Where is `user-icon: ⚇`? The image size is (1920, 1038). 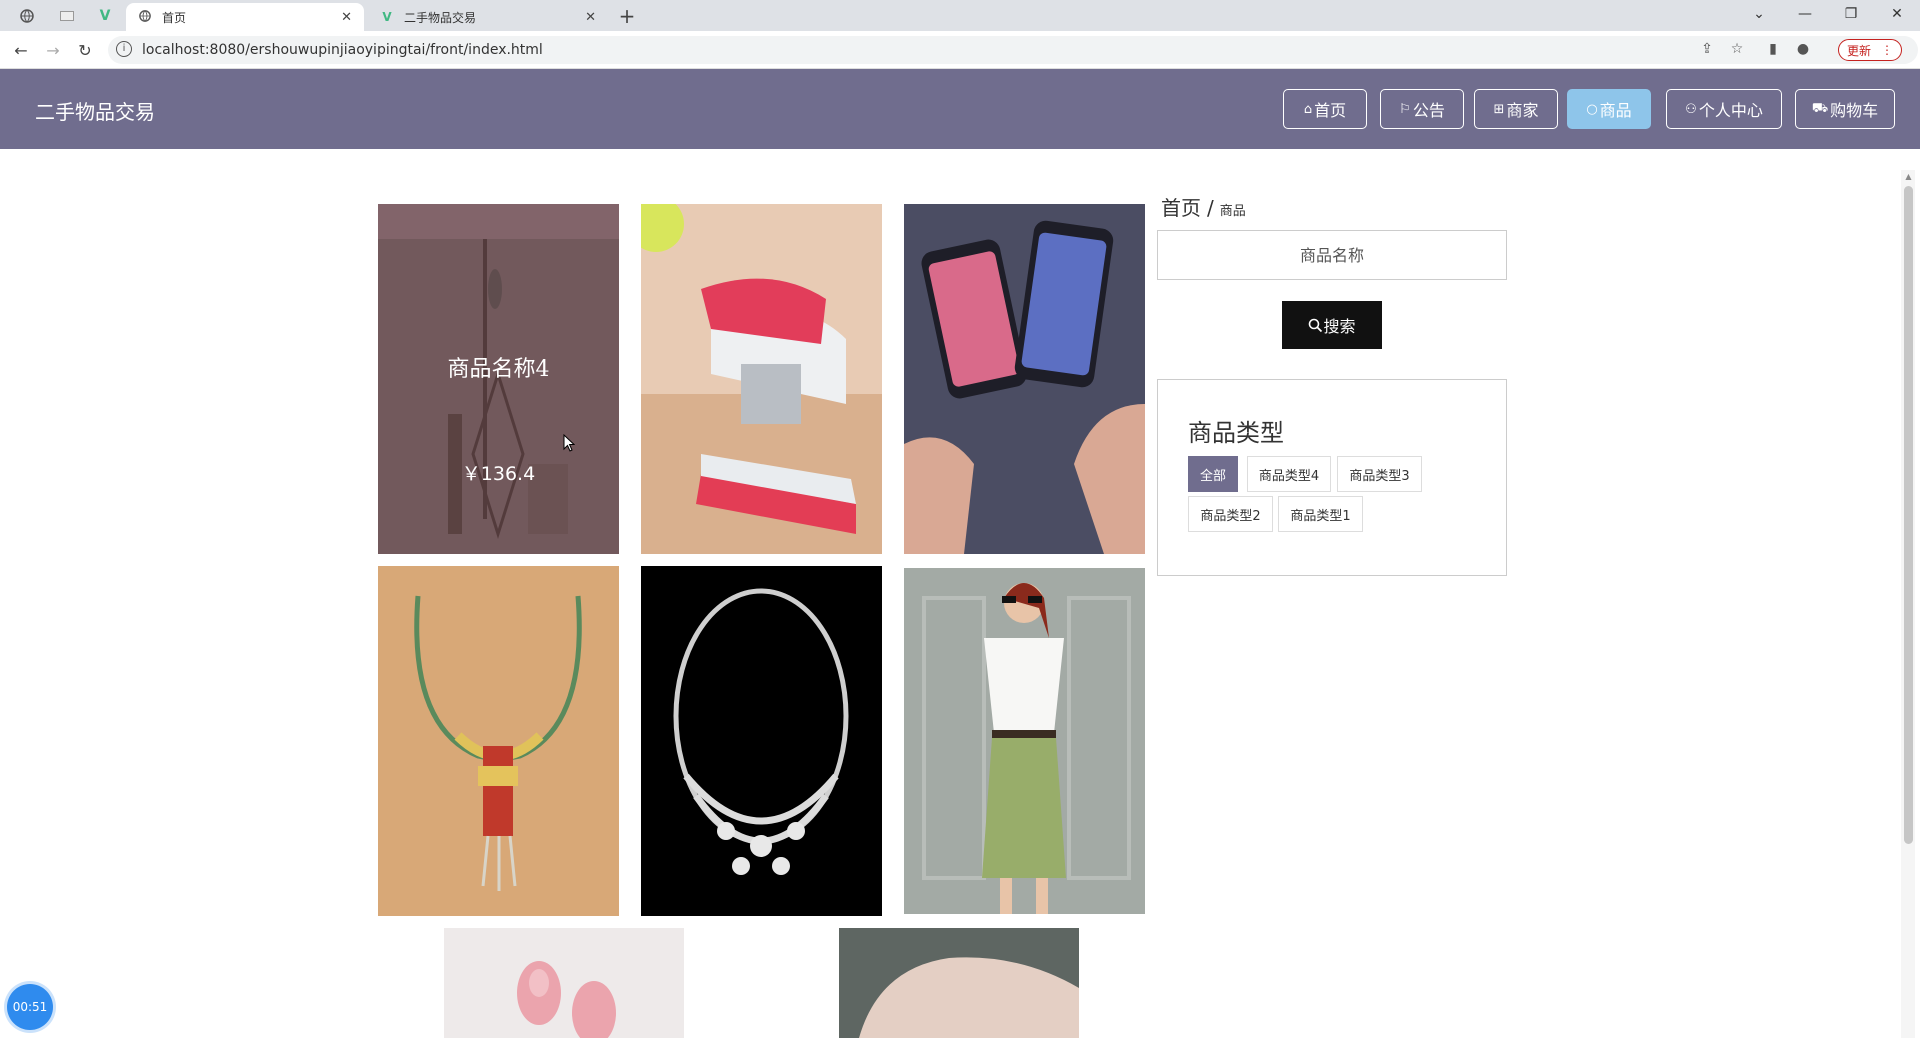 user-icon: ⚇ is located at coordinates (1691, 109).